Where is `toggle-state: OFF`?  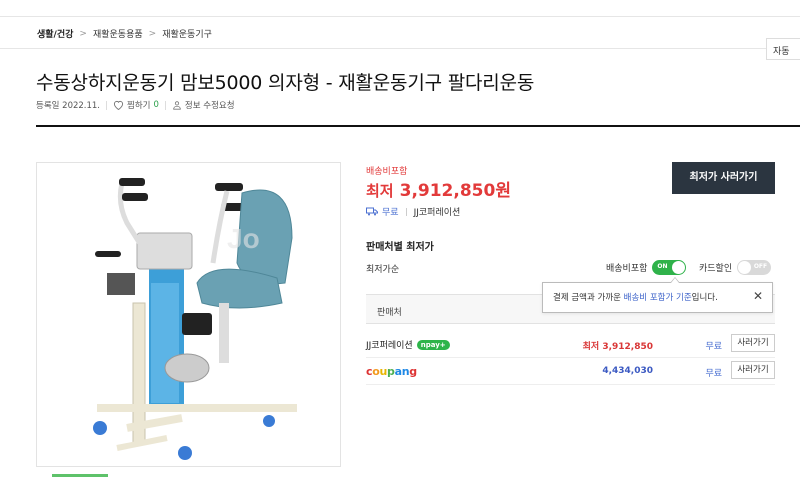
toggle-state: OFF is located at coordinates (760, 266).